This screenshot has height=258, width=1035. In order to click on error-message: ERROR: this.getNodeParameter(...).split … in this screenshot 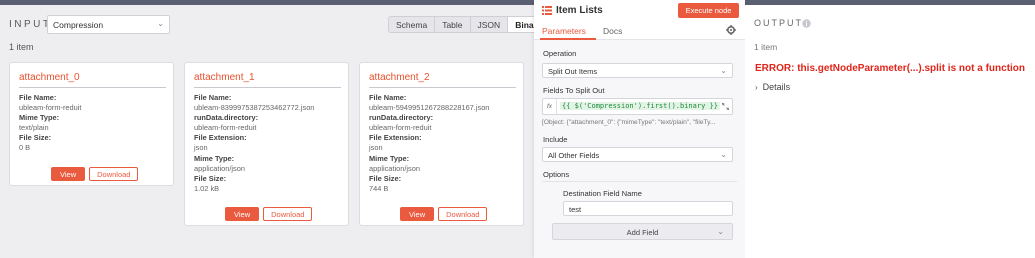, I will do `click(890, 68)`.